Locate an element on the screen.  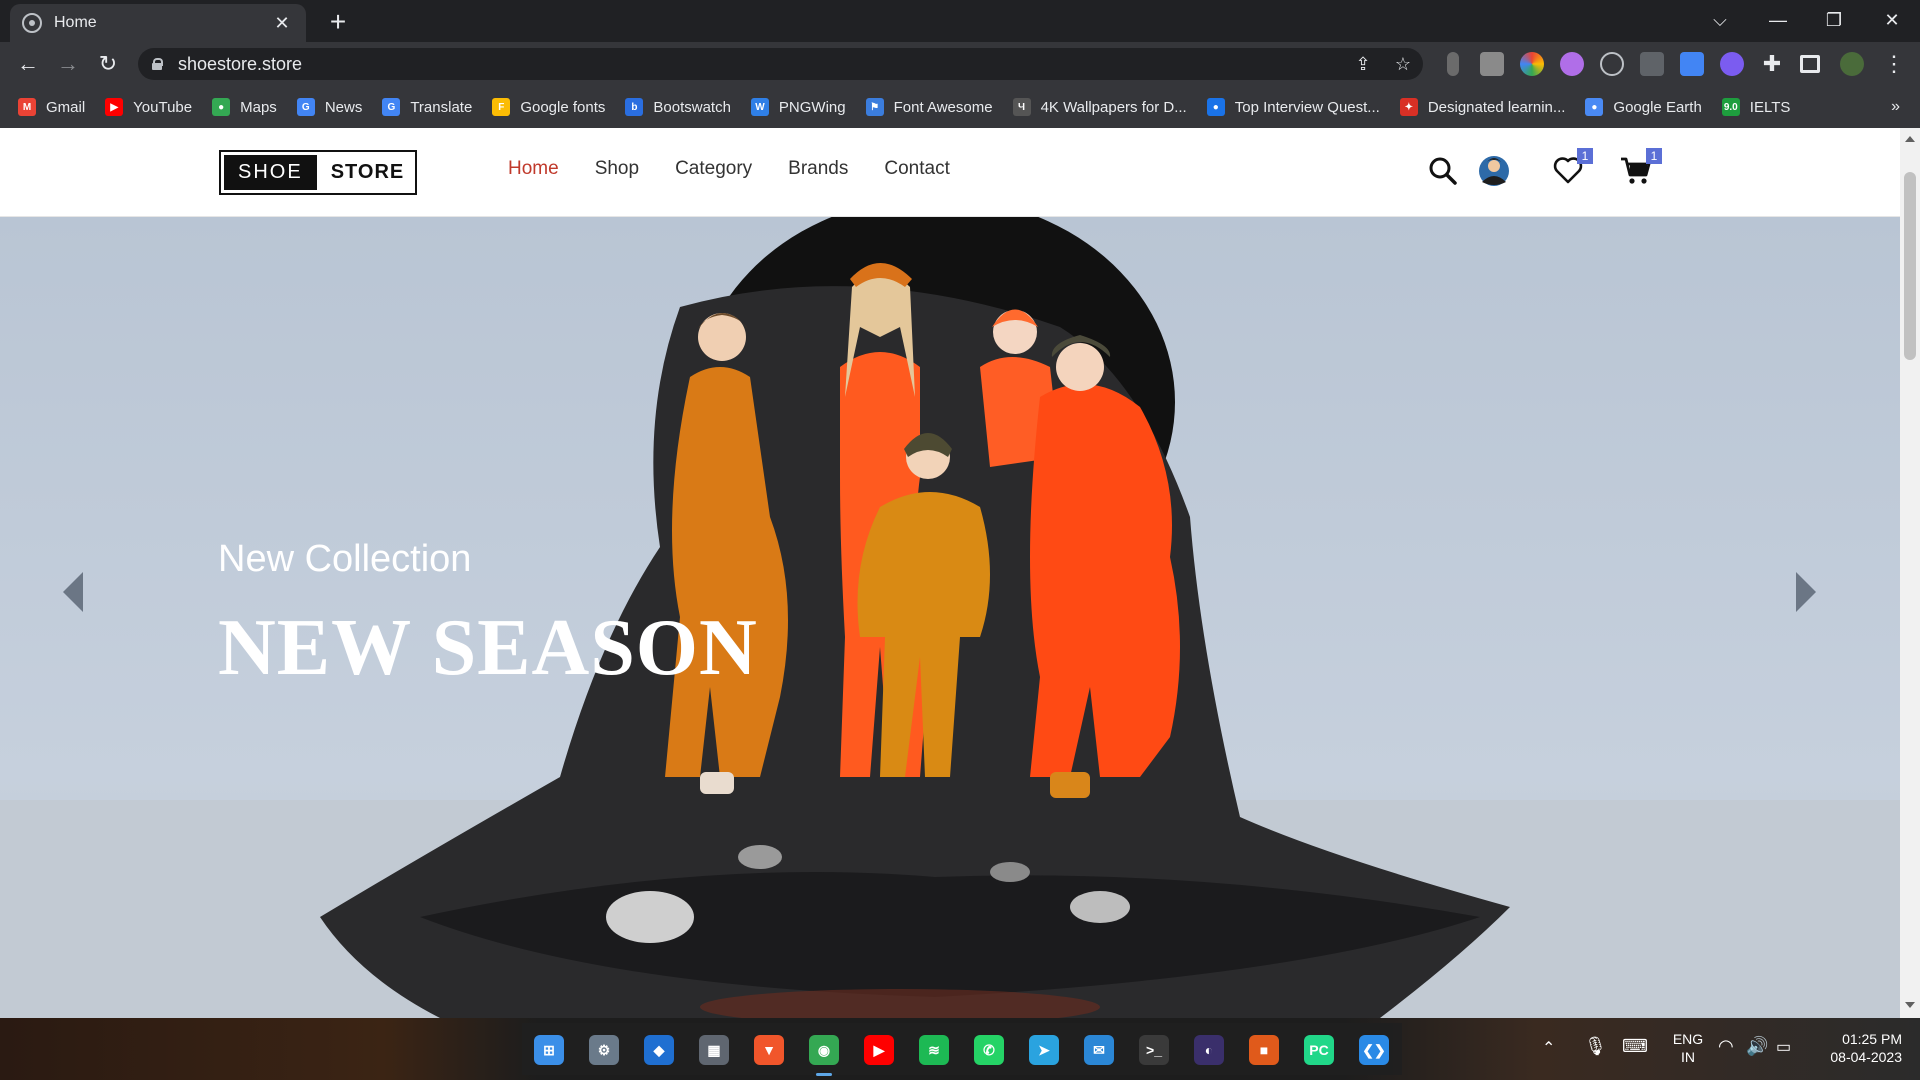
share-icon: ⇪ is located at coordinates (1363, 64).